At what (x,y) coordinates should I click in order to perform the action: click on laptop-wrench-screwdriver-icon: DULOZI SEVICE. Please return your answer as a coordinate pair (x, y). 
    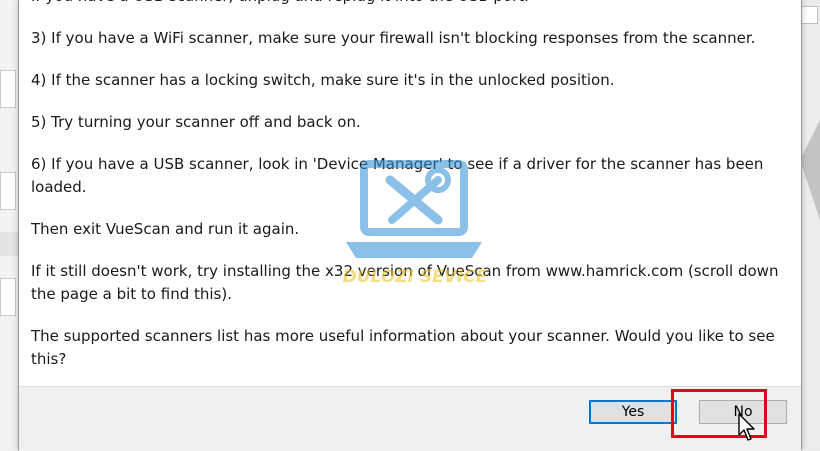
    Looking at the image, I should click on (415, 223).